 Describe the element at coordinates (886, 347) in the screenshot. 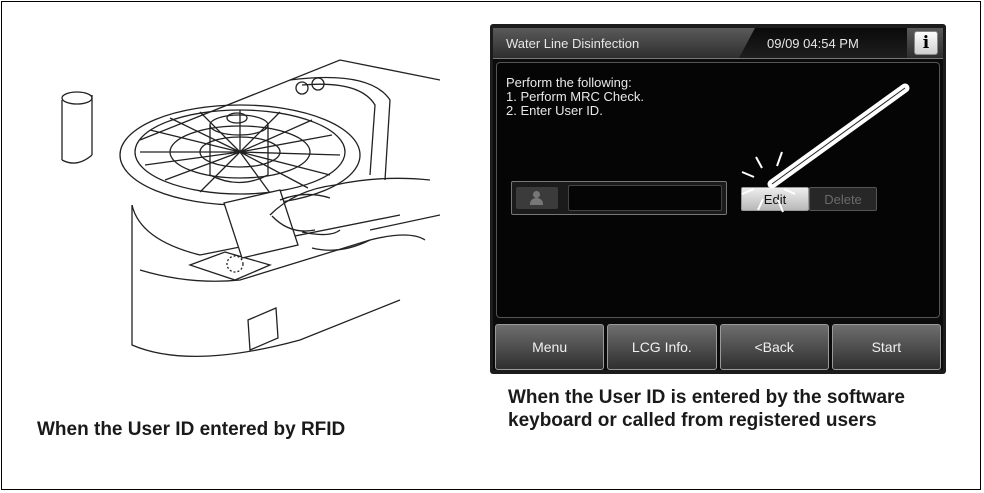

I see `start-button: Start` at that location.